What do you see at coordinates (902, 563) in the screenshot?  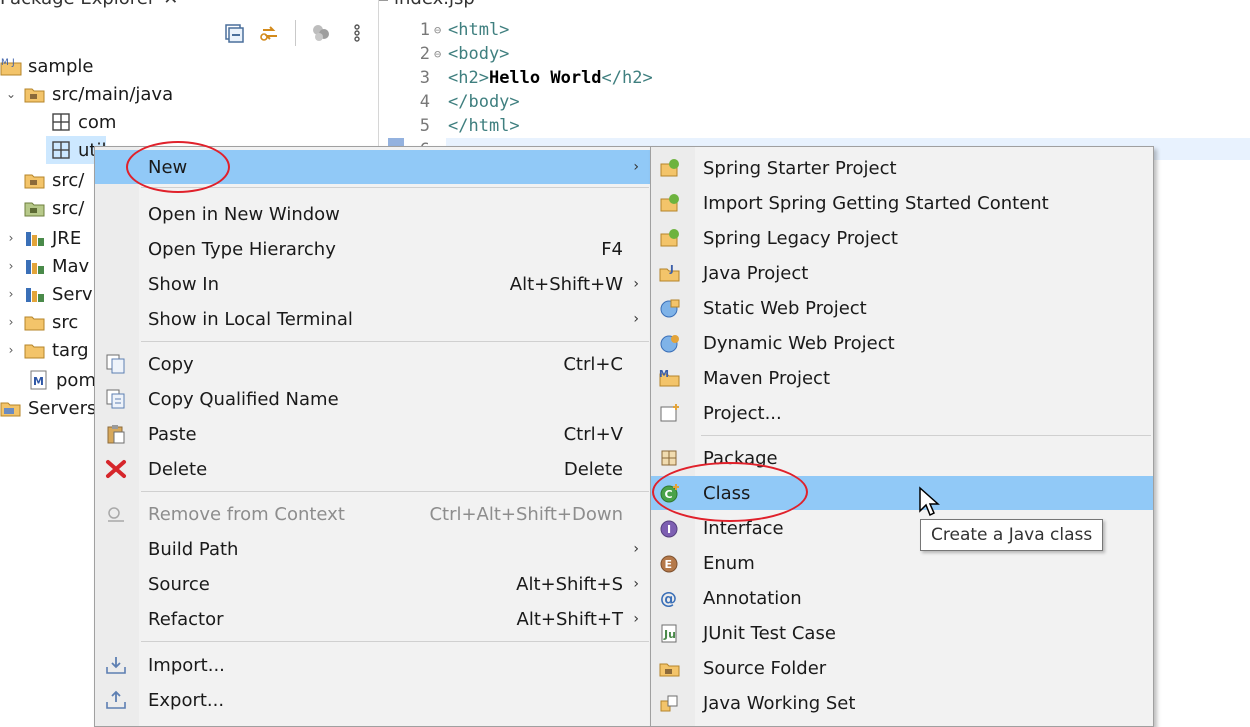 I see `submenu-item-enum: E Enum` at bounding box center [902, 563].